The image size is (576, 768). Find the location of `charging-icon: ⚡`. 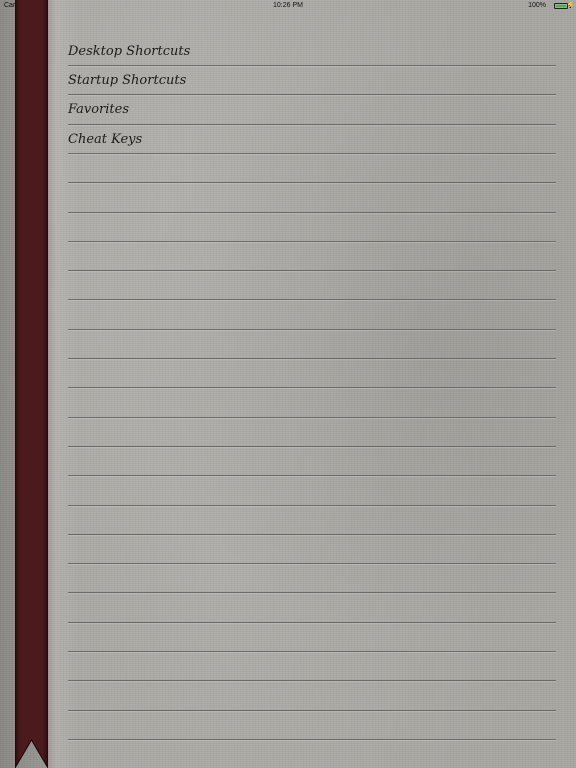

charging-icon: ⚡ is located at coordinates (570, 5).